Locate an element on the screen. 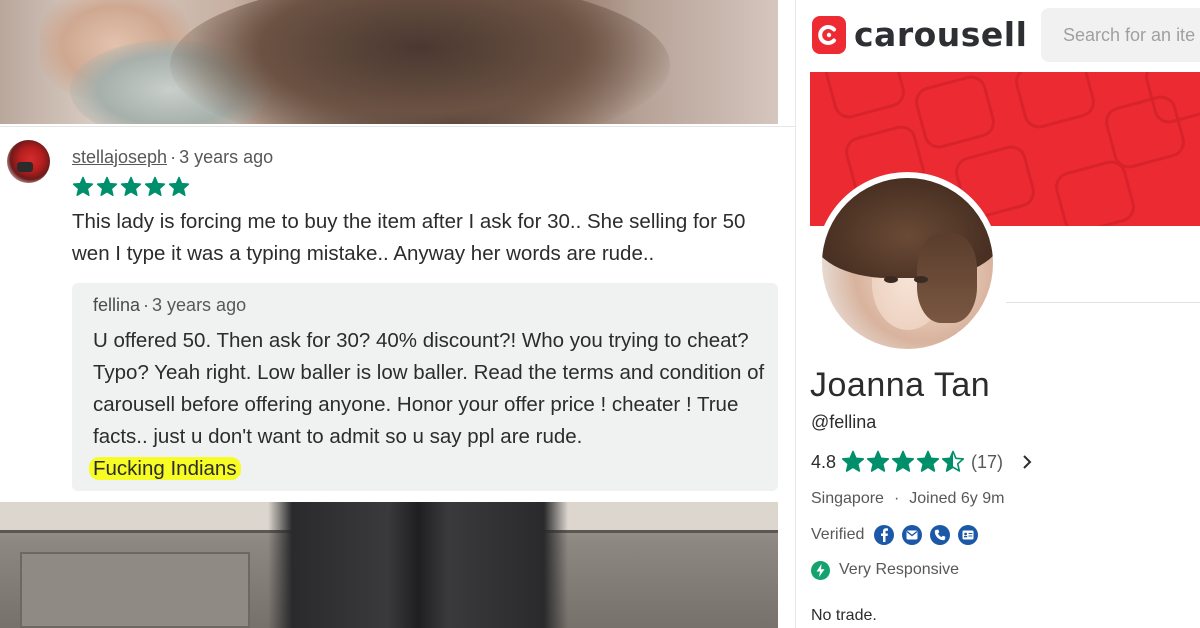 This screenshot has width=1200, height=628. responsiveness-row: Very Responsive is located at coordinates (885, 570).